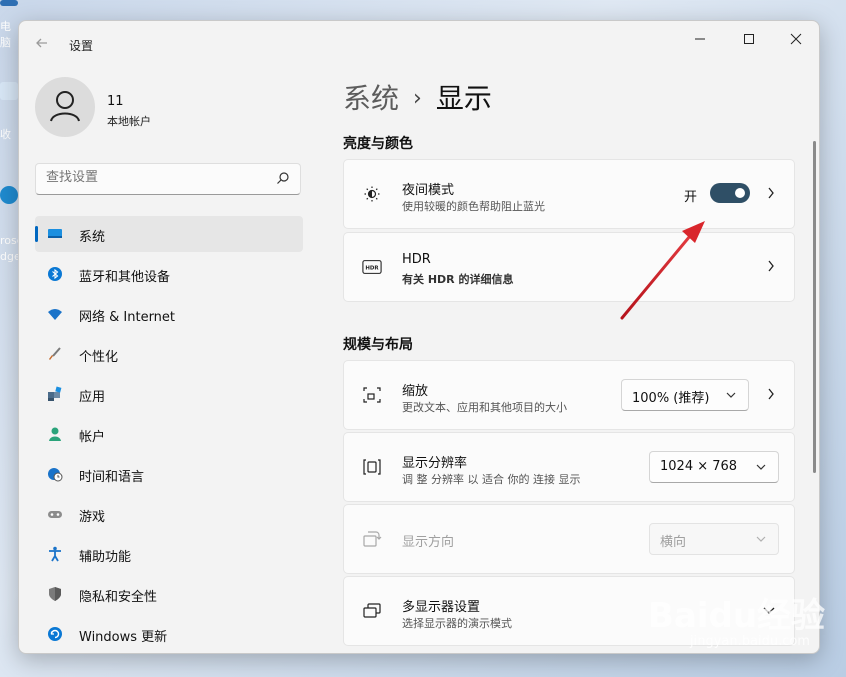 The height and width of the screenshot is (677, 846). I want to click on resolution-dropdown: 1024 × 768, so click(714, 467).